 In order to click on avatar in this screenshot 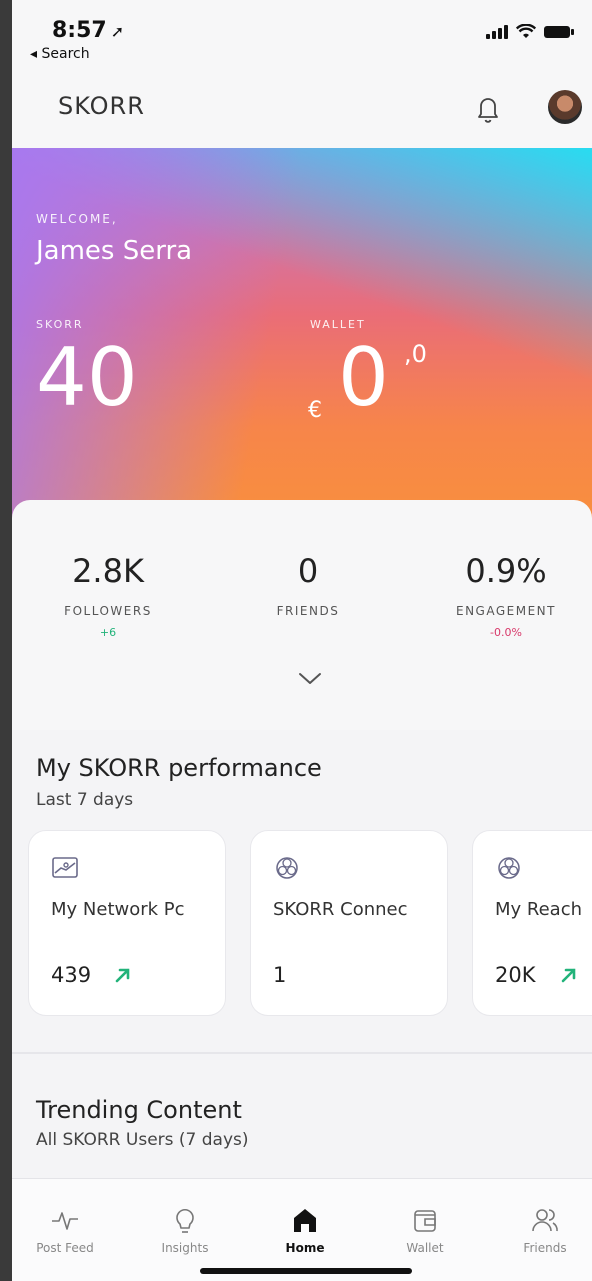, I will do `click(565, 107)`.